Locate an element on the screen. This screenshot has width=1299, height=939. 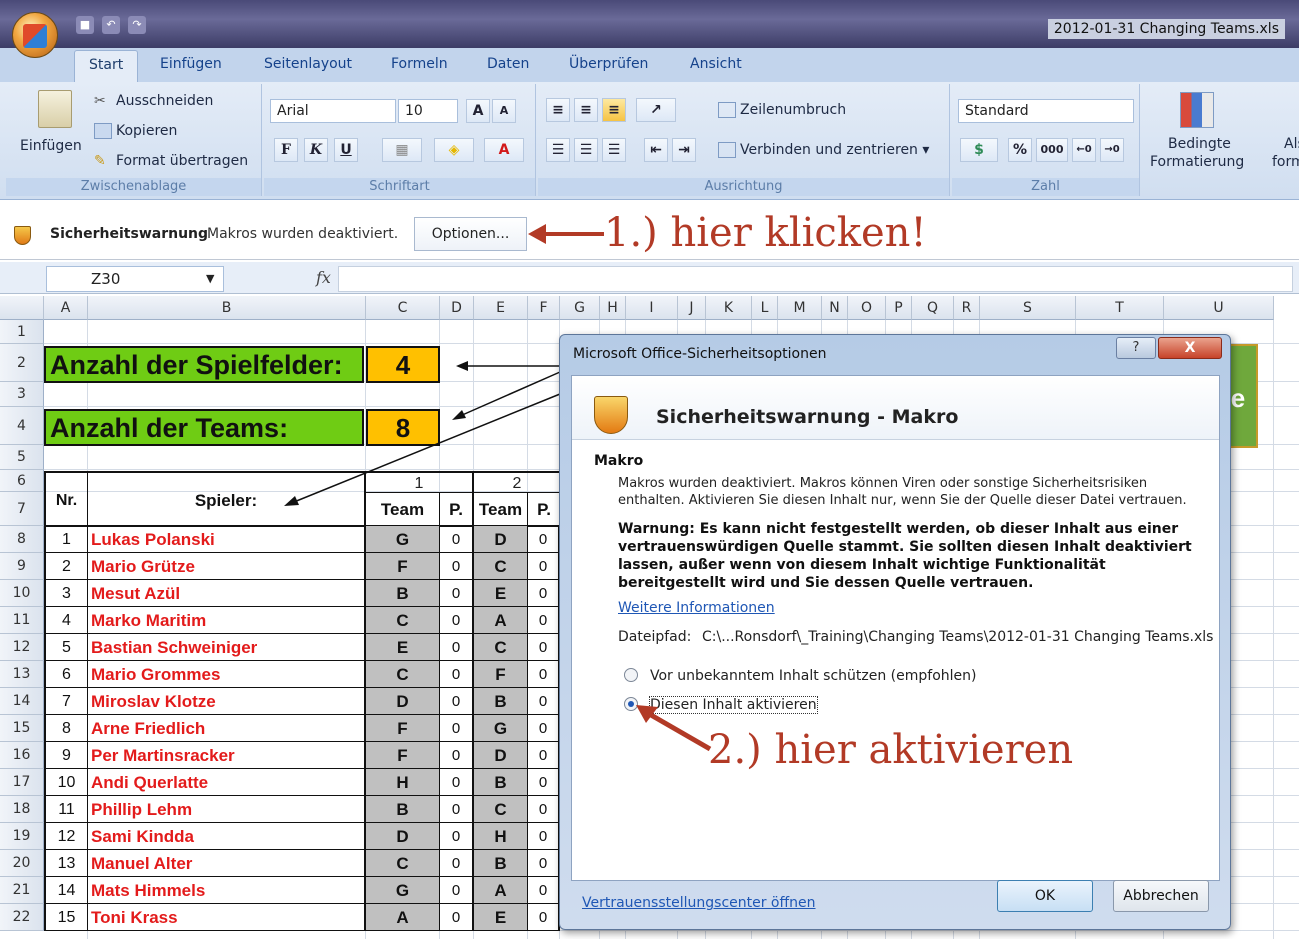
align-top-icon: ≡ is located at coordinates (558, 110).